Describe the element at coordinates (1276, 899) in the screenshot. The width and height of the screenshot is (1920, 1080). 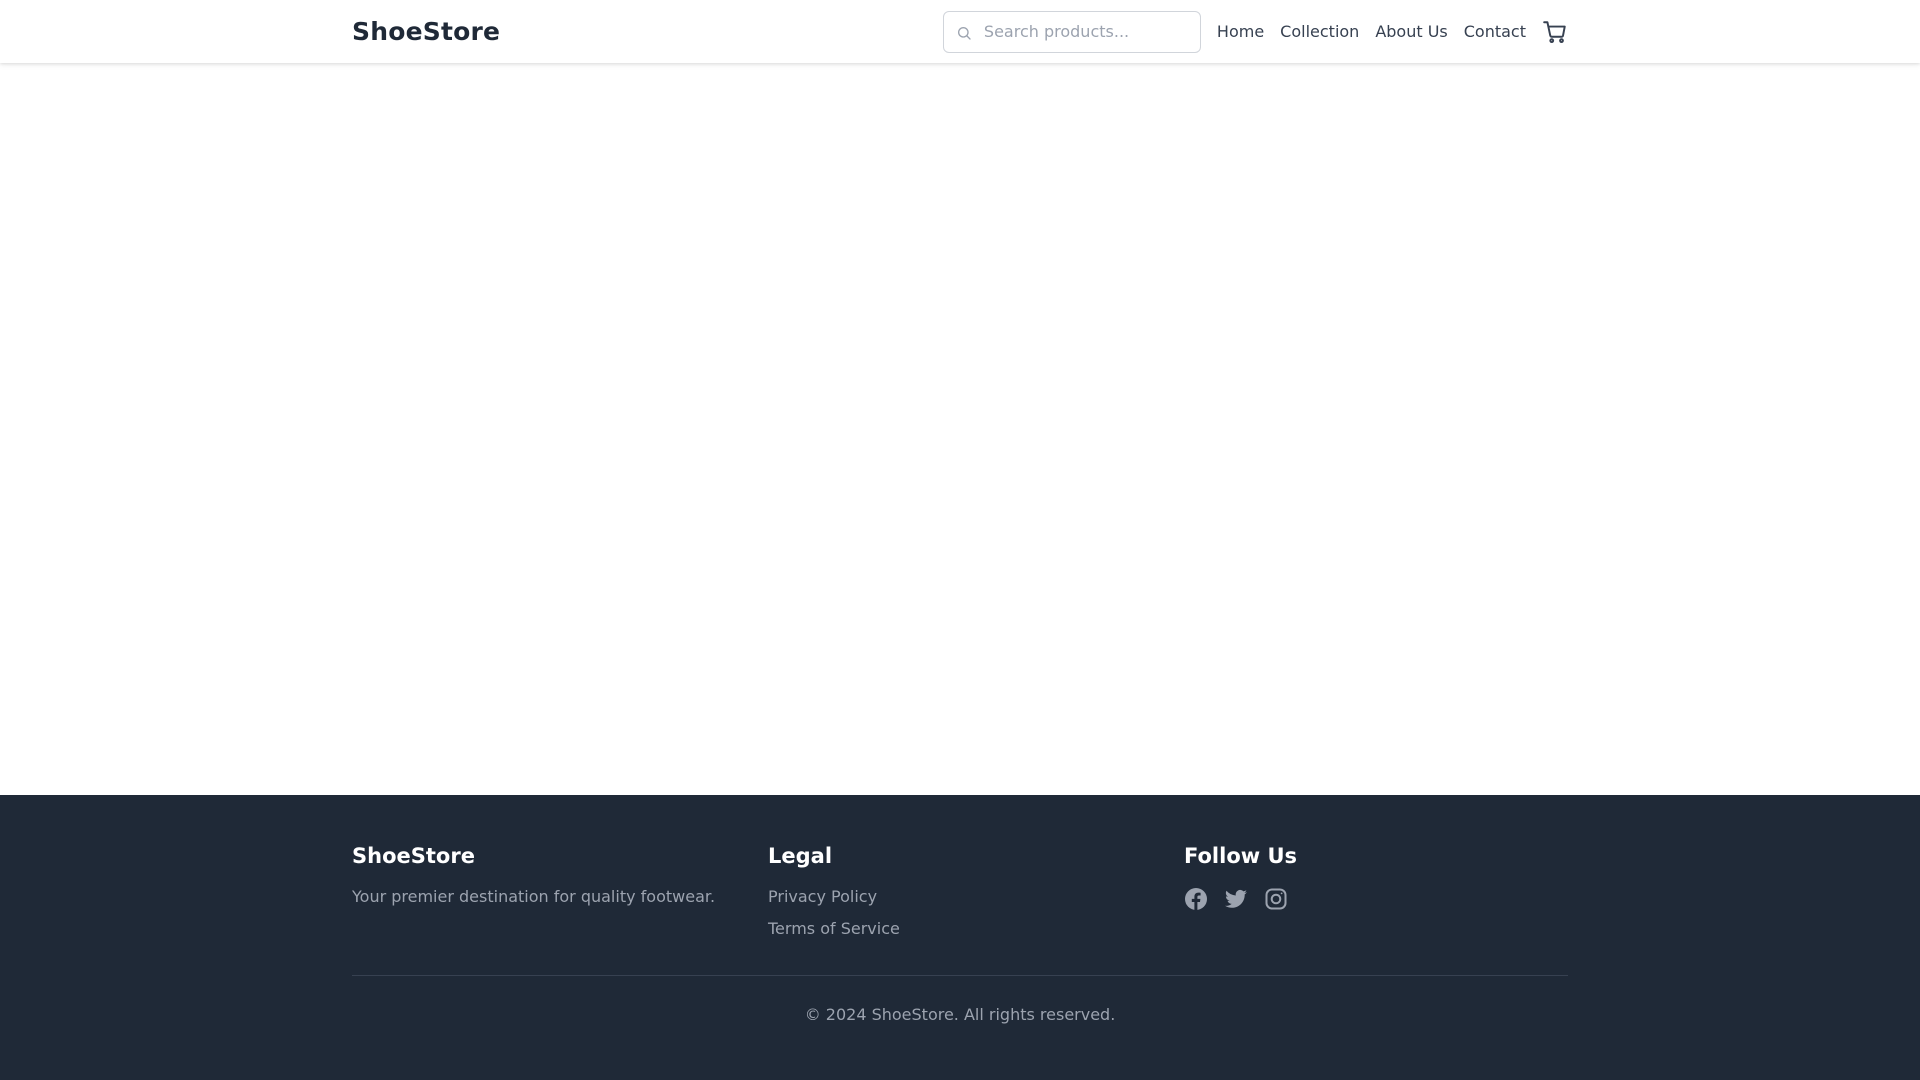
I see `instagram-icon` at that location.